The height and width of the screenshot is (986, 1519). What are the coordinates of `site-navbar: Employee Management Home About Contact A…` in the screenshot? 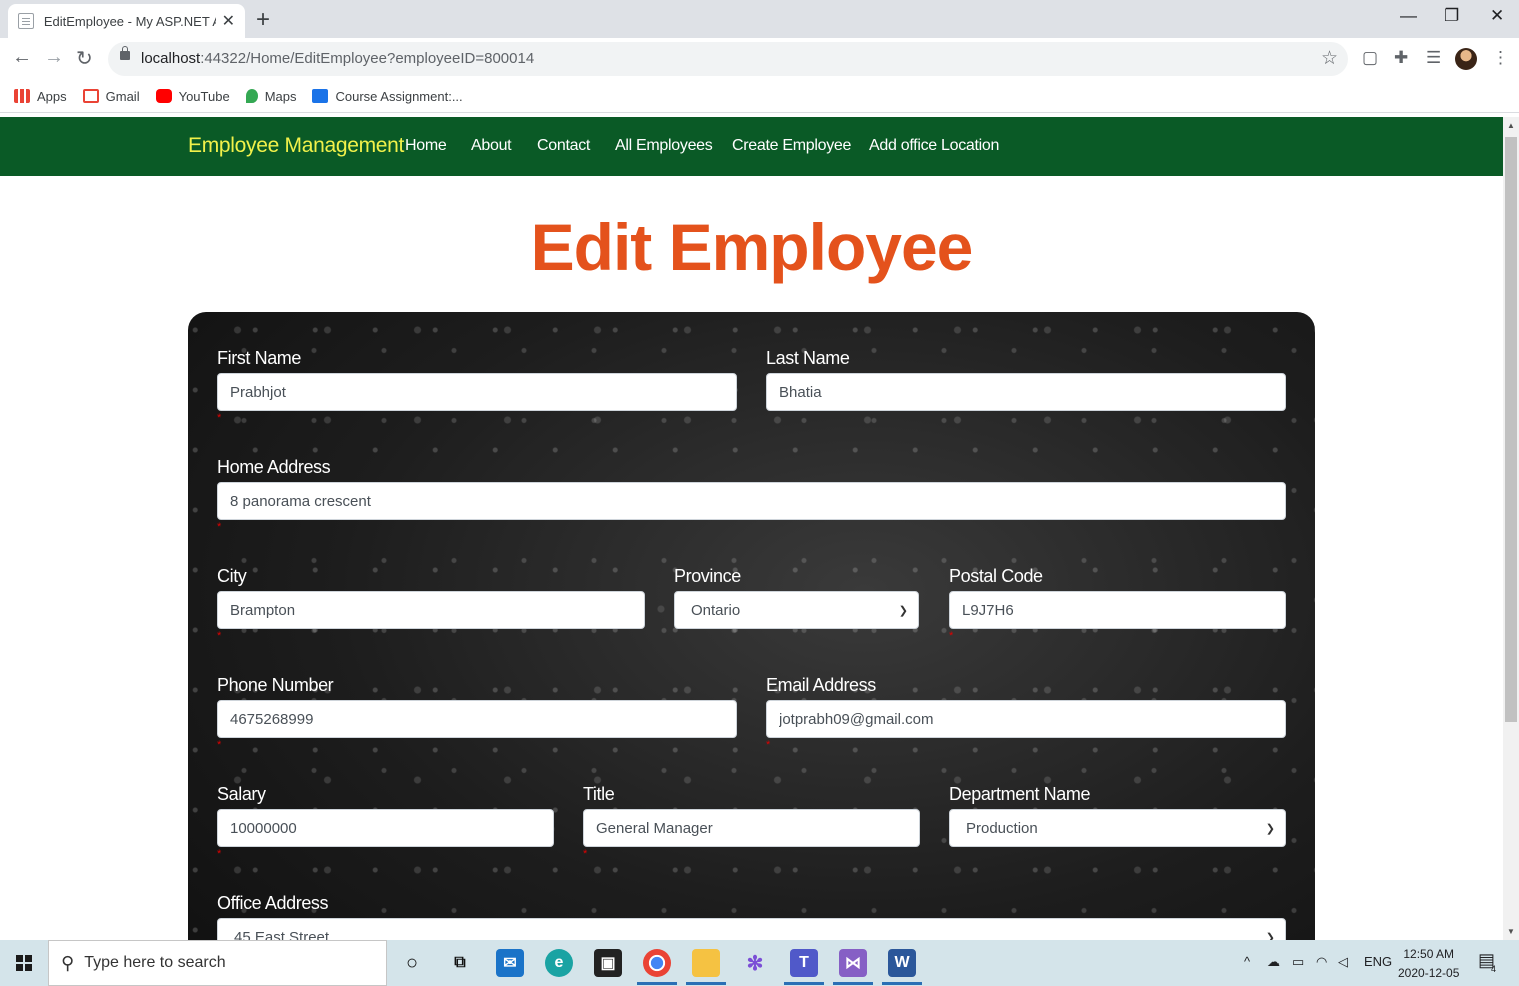 It's located at (751, 146).